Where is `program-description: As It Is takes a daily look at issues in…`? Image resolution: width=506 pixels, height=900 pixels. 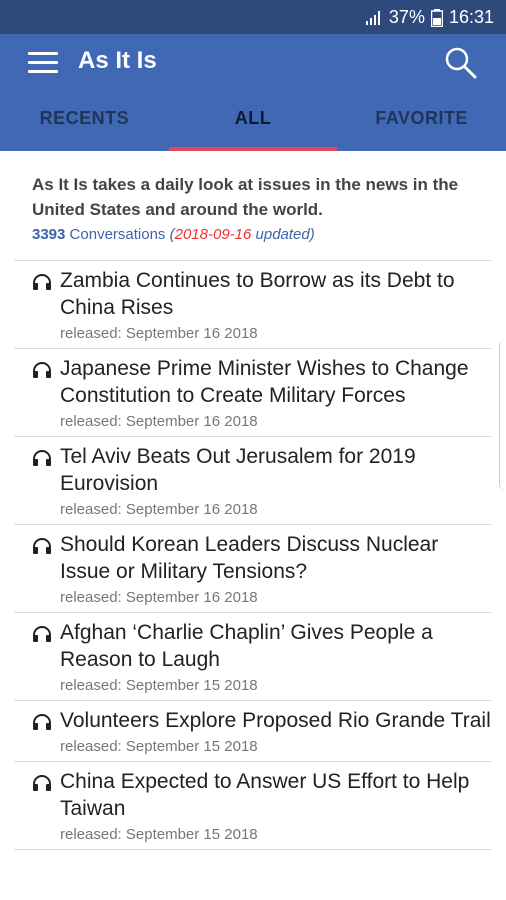
program-description: As It Is takes a daily look at issues in… is located at coordinates (245, 197).